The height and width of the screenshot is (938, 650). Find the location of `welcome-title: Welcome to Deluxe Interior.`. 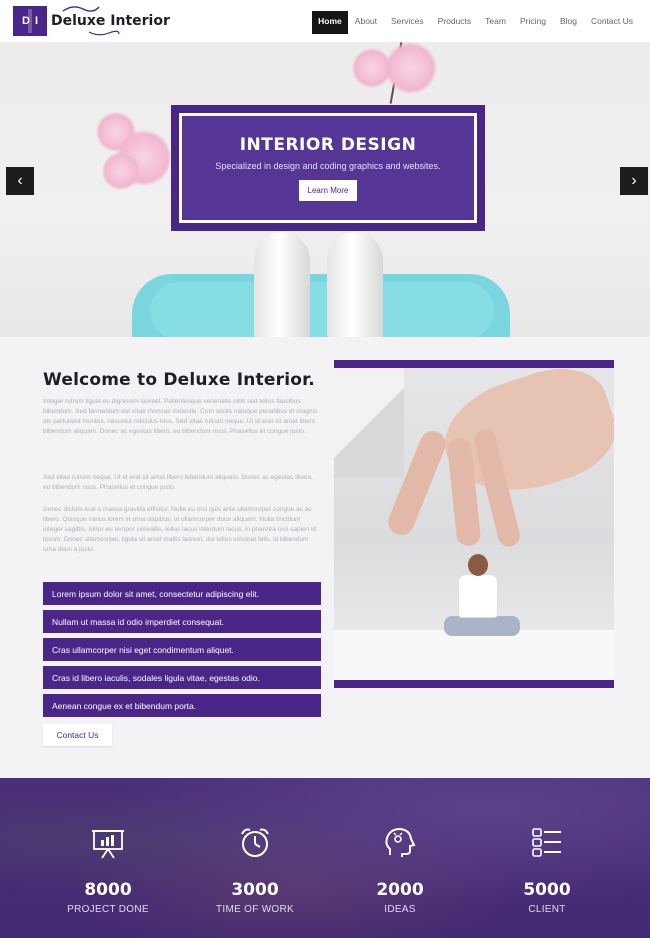

welcome-title: Welcome to Deluxe Interior. is located at coordinates (179, 380).